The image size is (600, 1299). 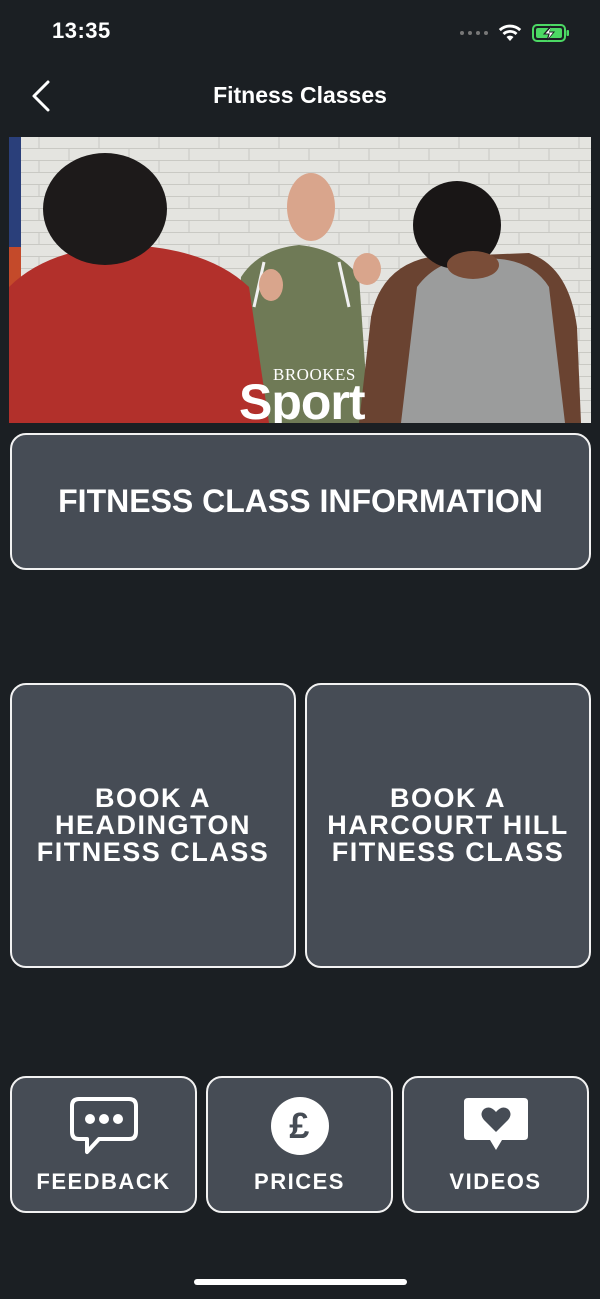 What do you see at coordinates (81, 30) in the screenshot?
I see `status-time: 13:35` at bounding box center [81, 30].